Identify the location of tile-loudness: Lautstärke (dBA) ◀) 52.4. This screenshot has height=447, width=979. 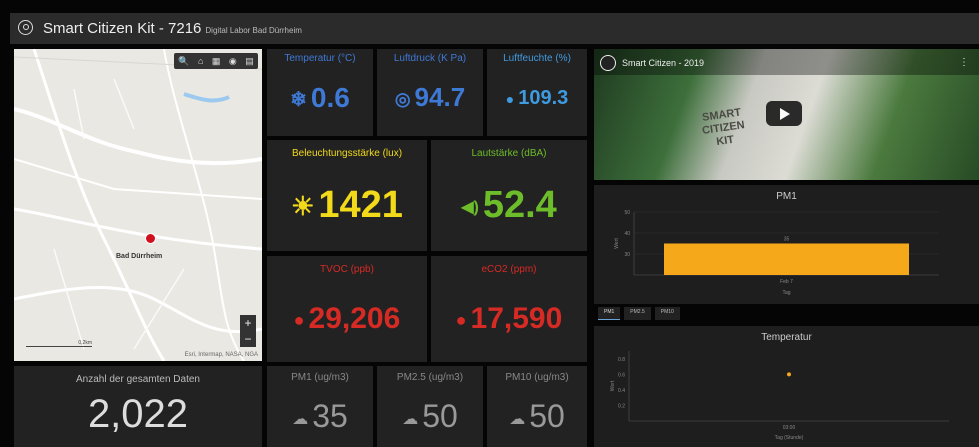
(509, 195).